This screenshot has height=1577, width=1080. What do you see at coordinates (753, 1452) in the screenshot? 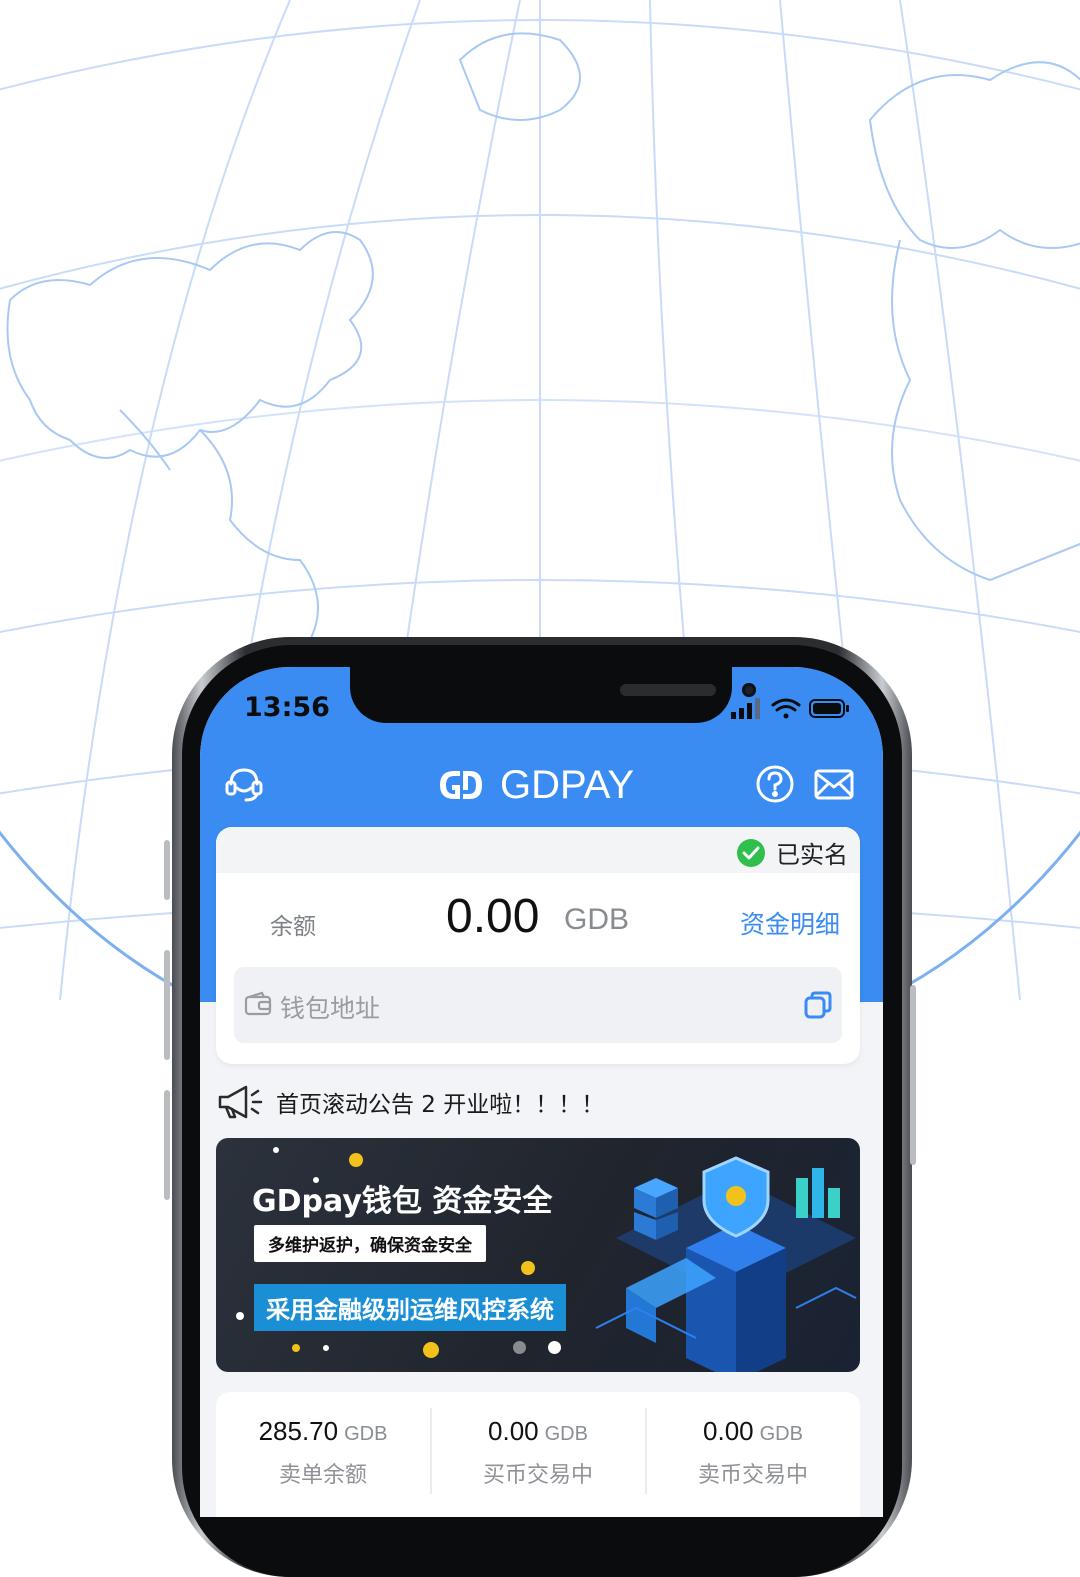
I see `stat-selling-in-progress: 0.00 GDB 卖币交易中` at bounding box center [753, 1452].